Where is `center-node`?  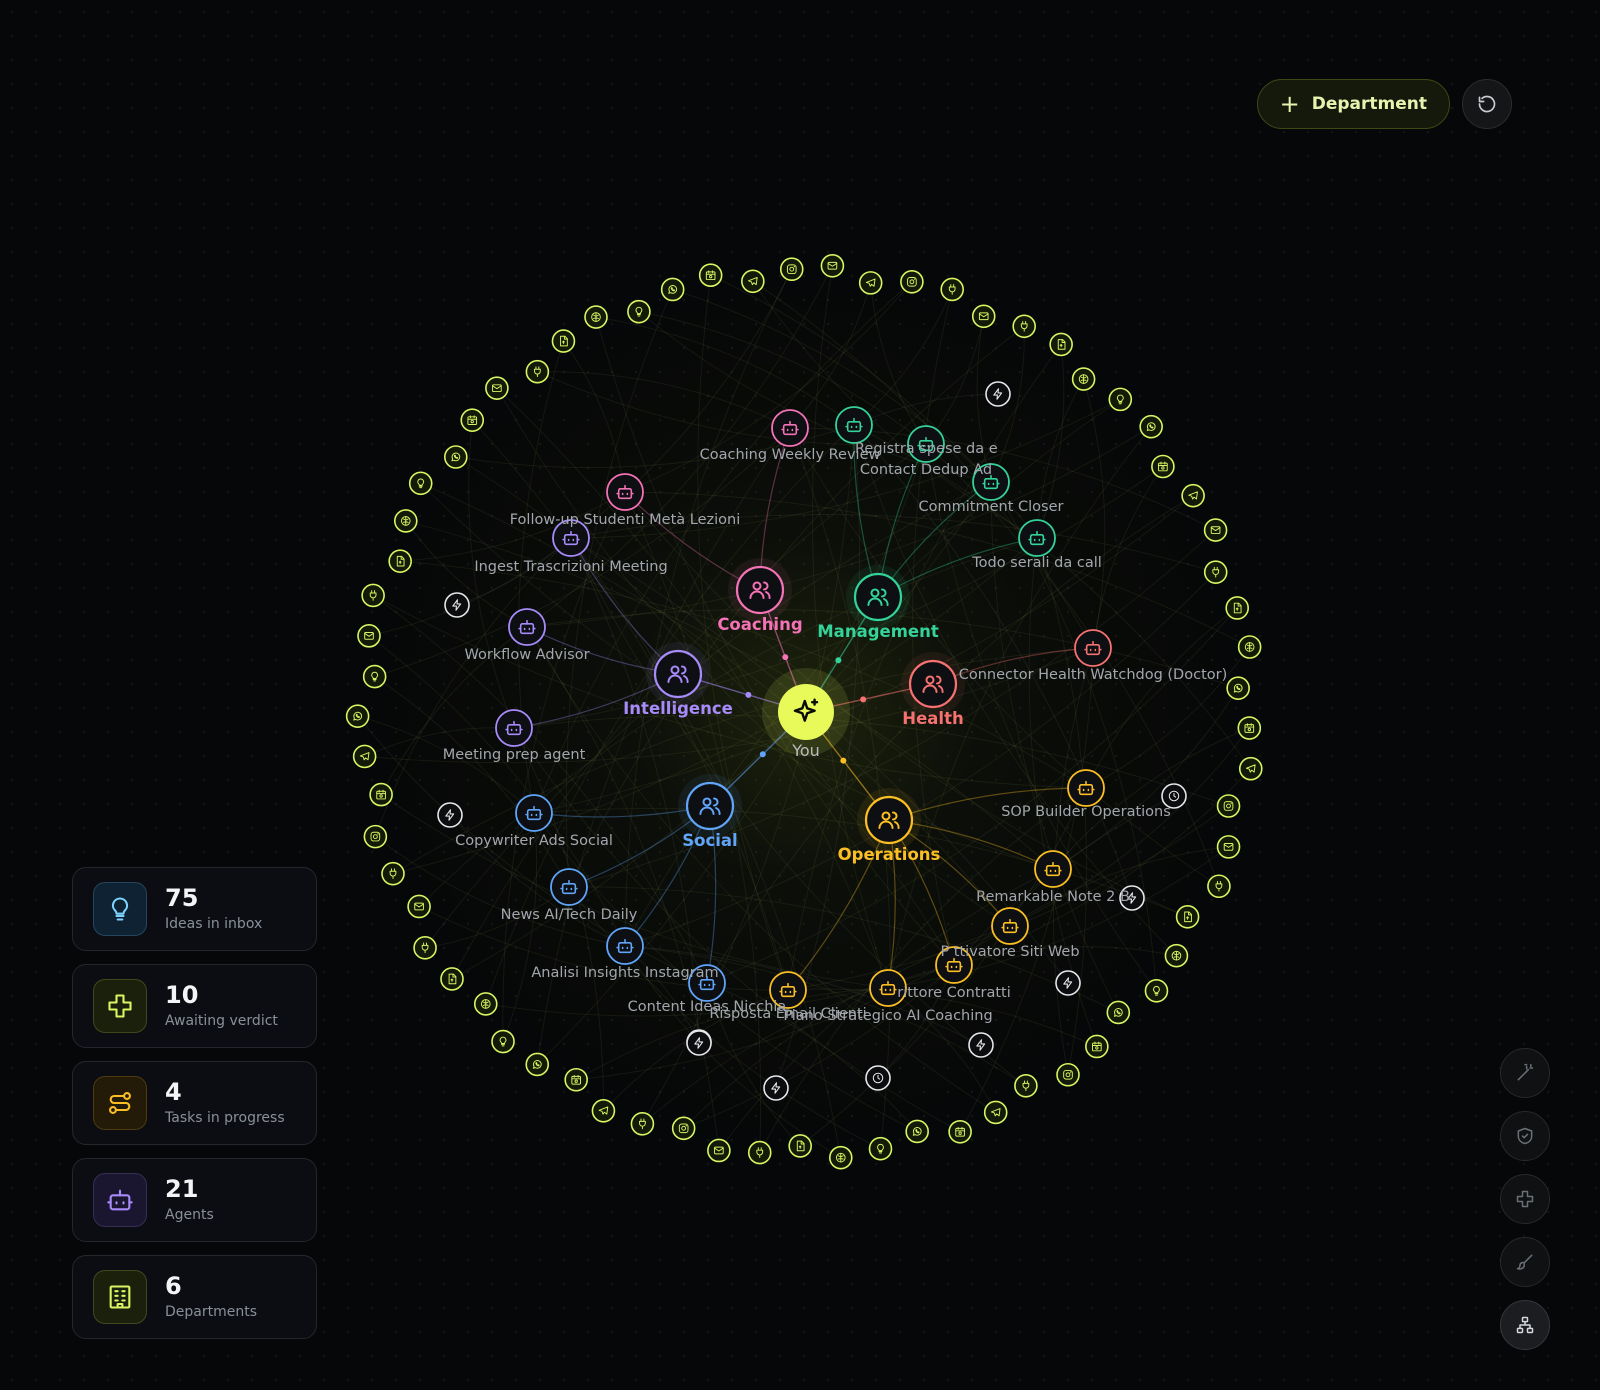 center-node is located at coordinates (806, 712).